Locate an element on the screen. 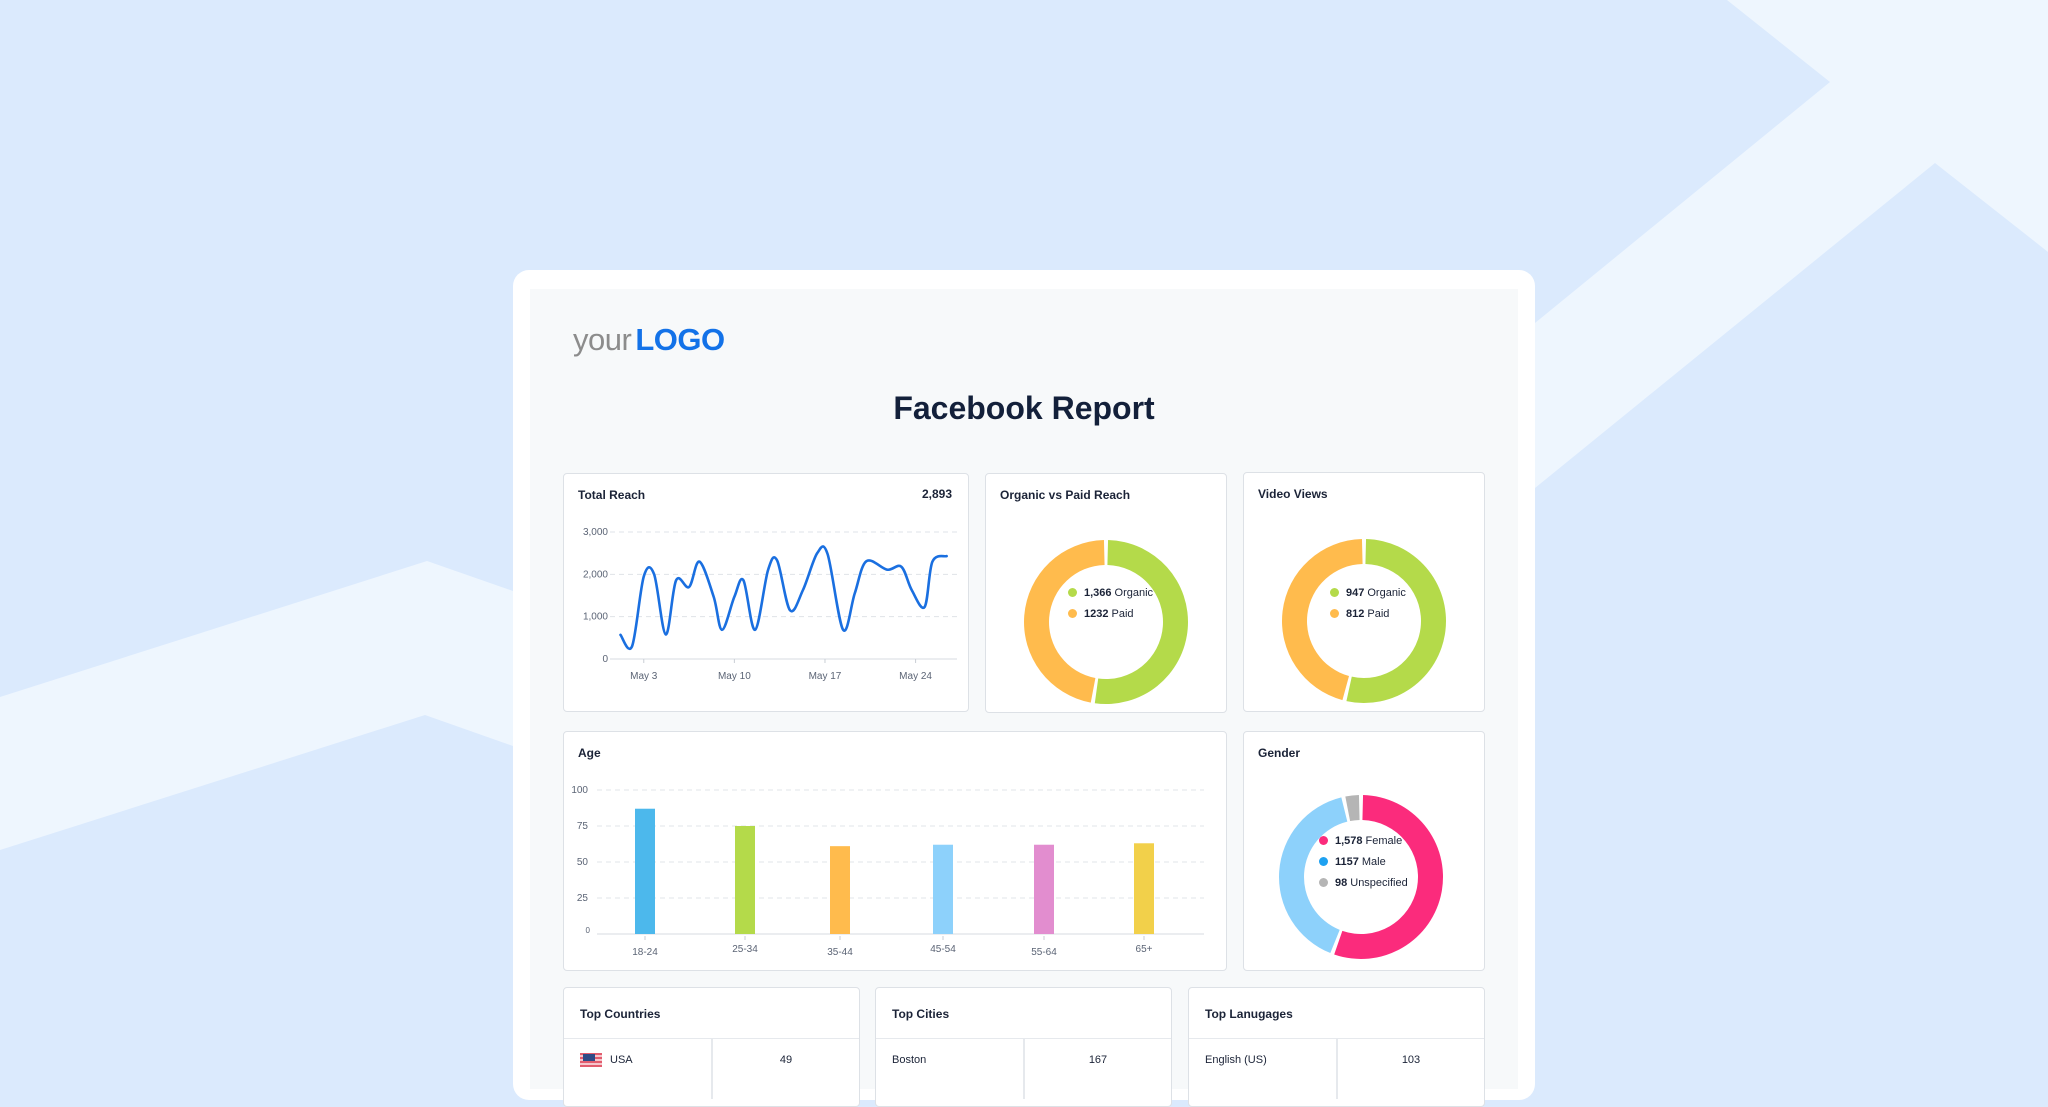 Image resolution: width=2048 pixels, height=1107 pixels. unspecified-slice is located at coordinates (1352, 808).